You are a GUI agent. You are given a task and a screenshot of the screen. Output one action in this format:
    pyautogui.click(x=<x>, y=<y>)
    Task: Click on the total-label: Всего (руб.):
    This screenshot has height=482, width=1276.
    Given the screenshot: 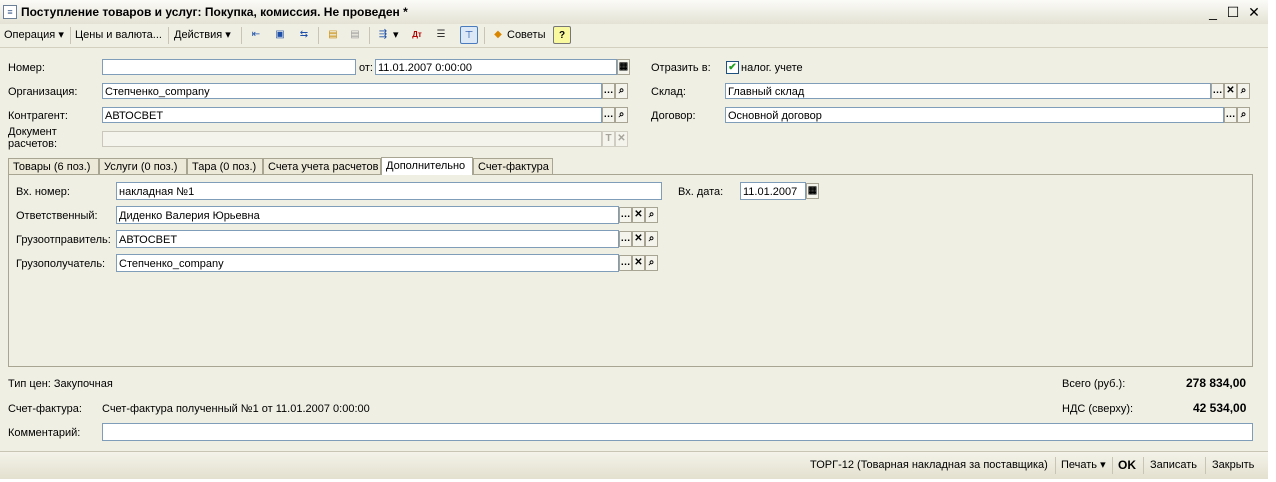 What is the action you would take?
    pyautogui.click(x=1094, y=384)
    